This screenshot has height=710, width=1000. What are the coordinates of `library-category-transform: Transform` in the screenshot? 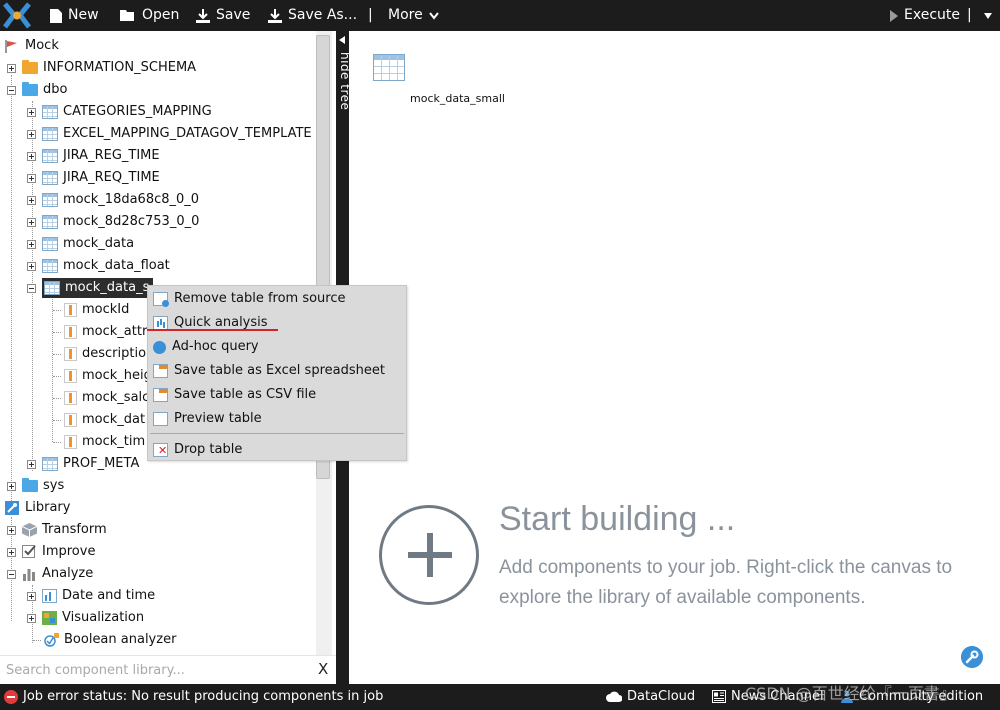 It's located at (57, 530).